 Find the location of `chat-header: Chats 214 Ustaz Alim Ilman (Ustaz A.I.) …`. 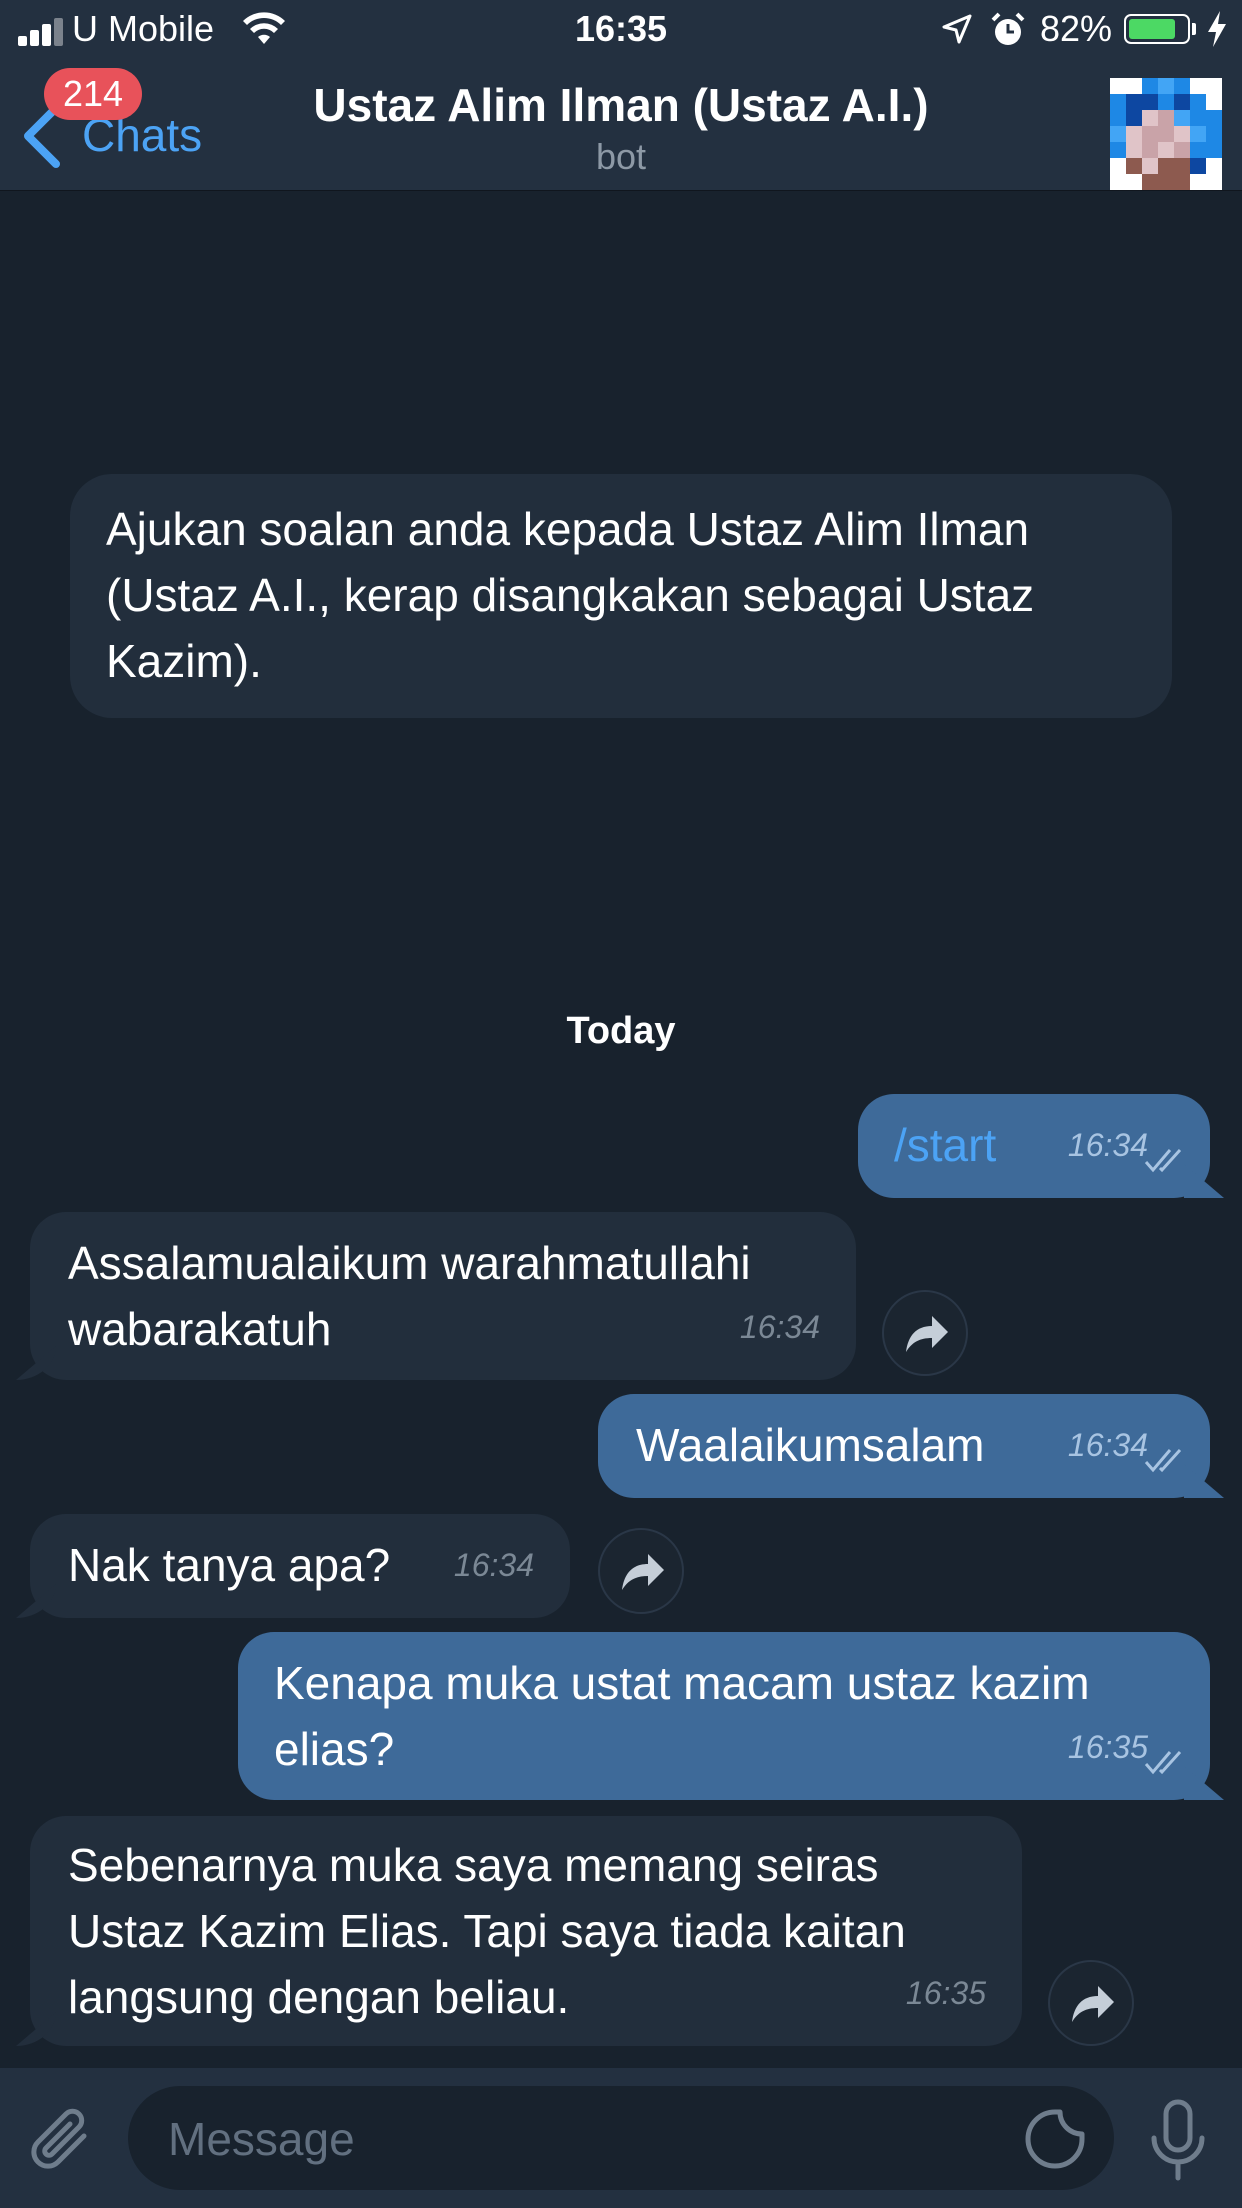

chat-header: Chats 214 Ustaz Alim Ilman (Ustaz A.I.) … is located at coordinates (621, 125).